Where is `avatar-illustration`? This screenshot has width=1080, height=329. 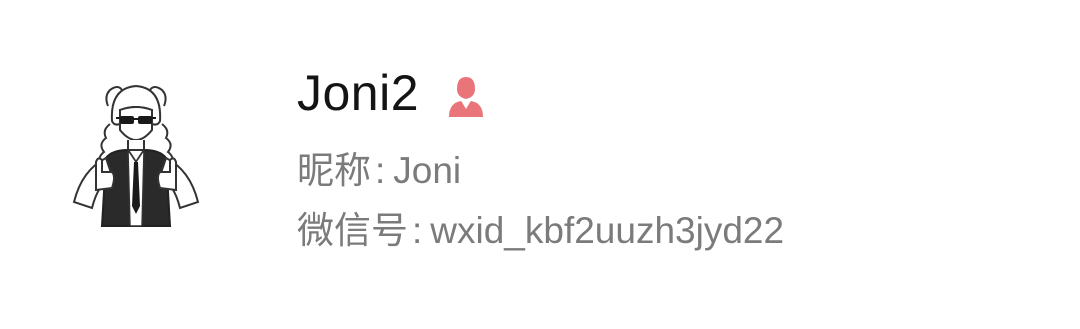
avatar-illustration is located at coordinates (136, 150).